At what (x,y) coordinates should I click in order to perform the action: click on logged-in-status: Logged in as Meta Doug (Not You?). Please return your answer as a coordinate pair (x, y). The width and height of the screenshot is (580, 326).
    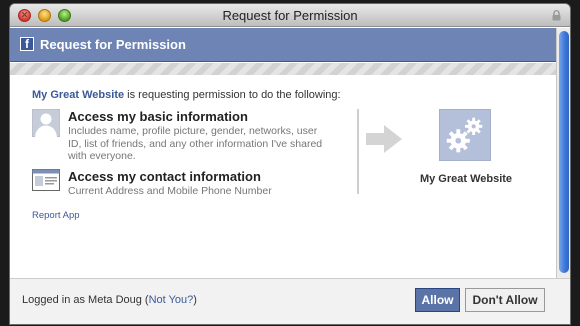
    Looking at the image, I should click on (109, 300).